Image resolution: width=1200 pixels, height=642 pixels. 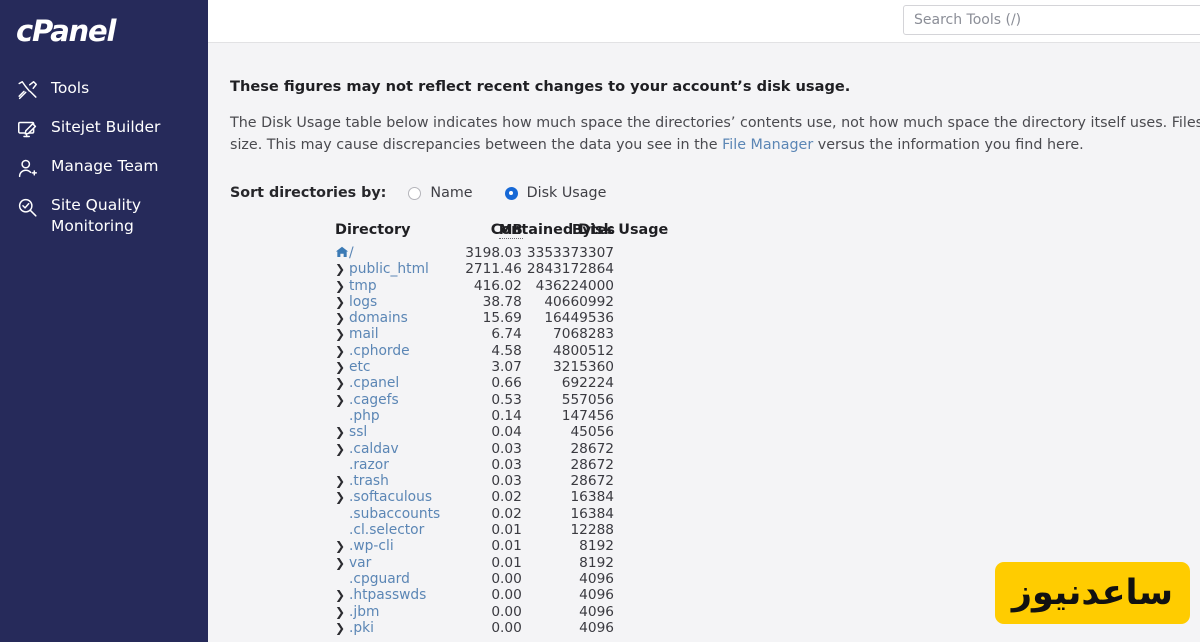 What do you see at coordinates (475, 286) in the screenshot?
I see `table-row: ❯ tmp 416.02 436224000` at bounding box center [475, 286].